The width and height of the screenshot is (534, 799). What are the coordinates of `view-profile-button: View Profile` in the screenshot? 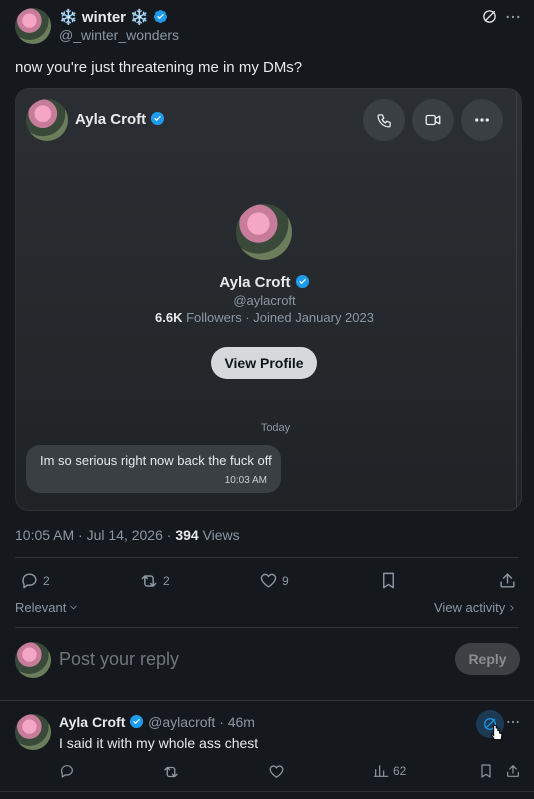 It's located at (264, 363).